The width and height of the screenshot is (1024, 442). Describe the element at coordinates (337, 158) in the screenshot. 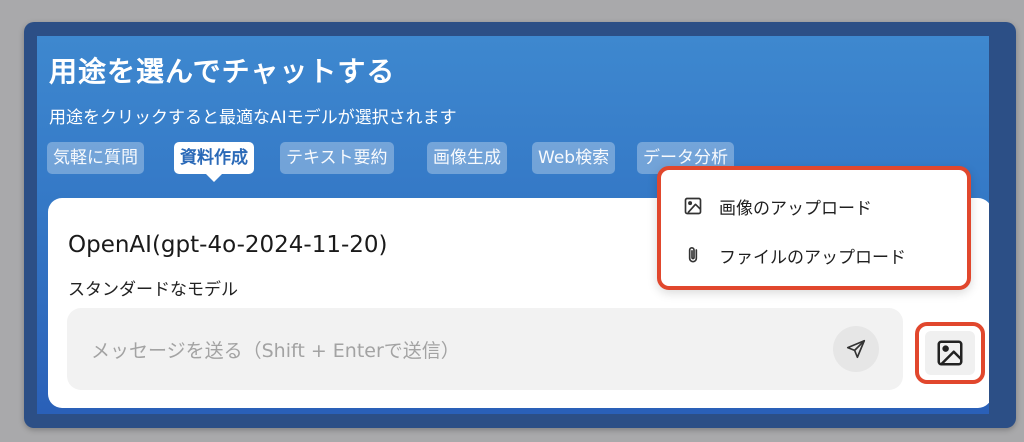

I see `tab-text-summary: テキスト要約` at that location.